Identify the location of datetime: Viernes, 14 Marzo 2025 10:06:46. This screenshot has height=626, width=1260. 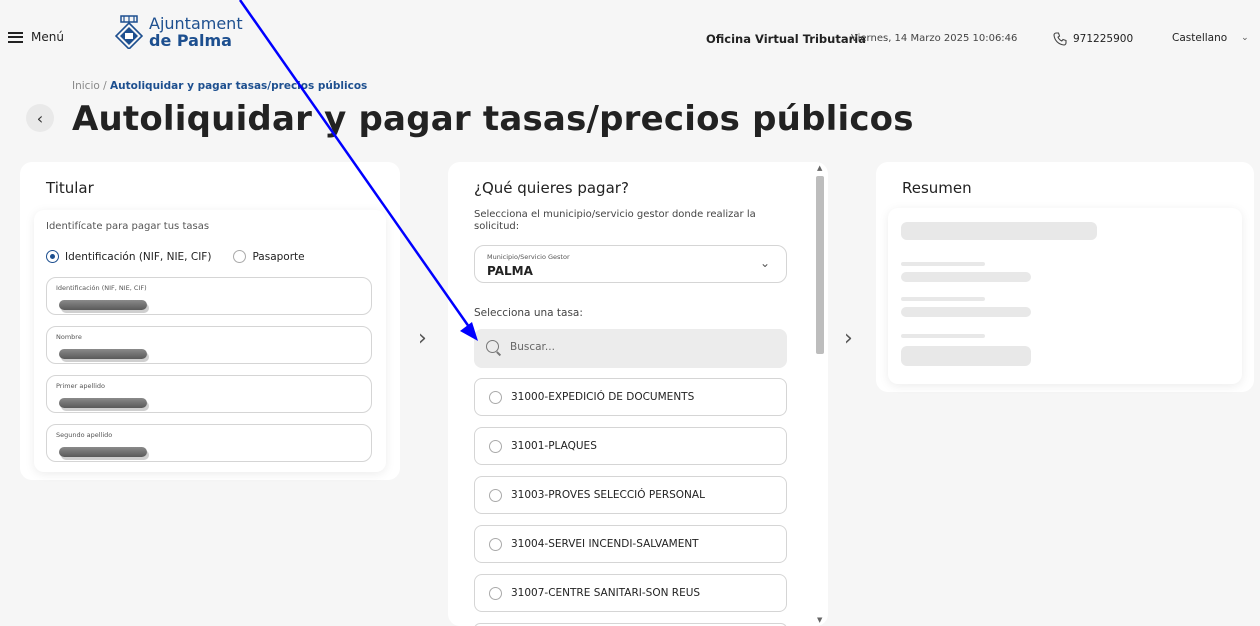
(934, 38).